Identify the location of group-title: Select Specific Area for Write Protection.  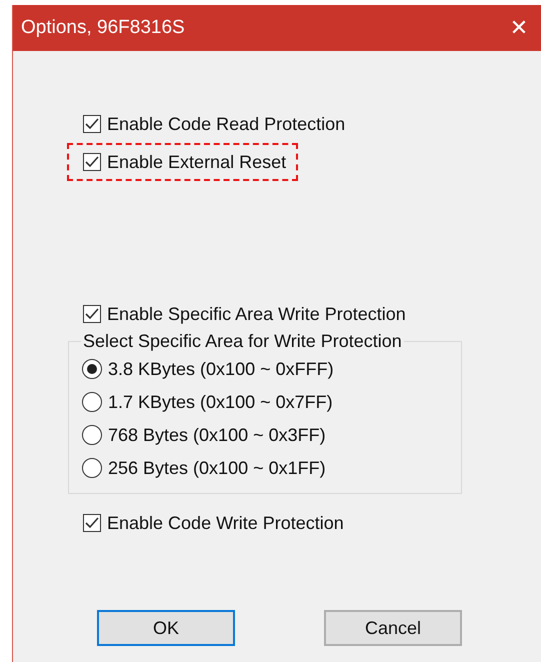
(242, 341).